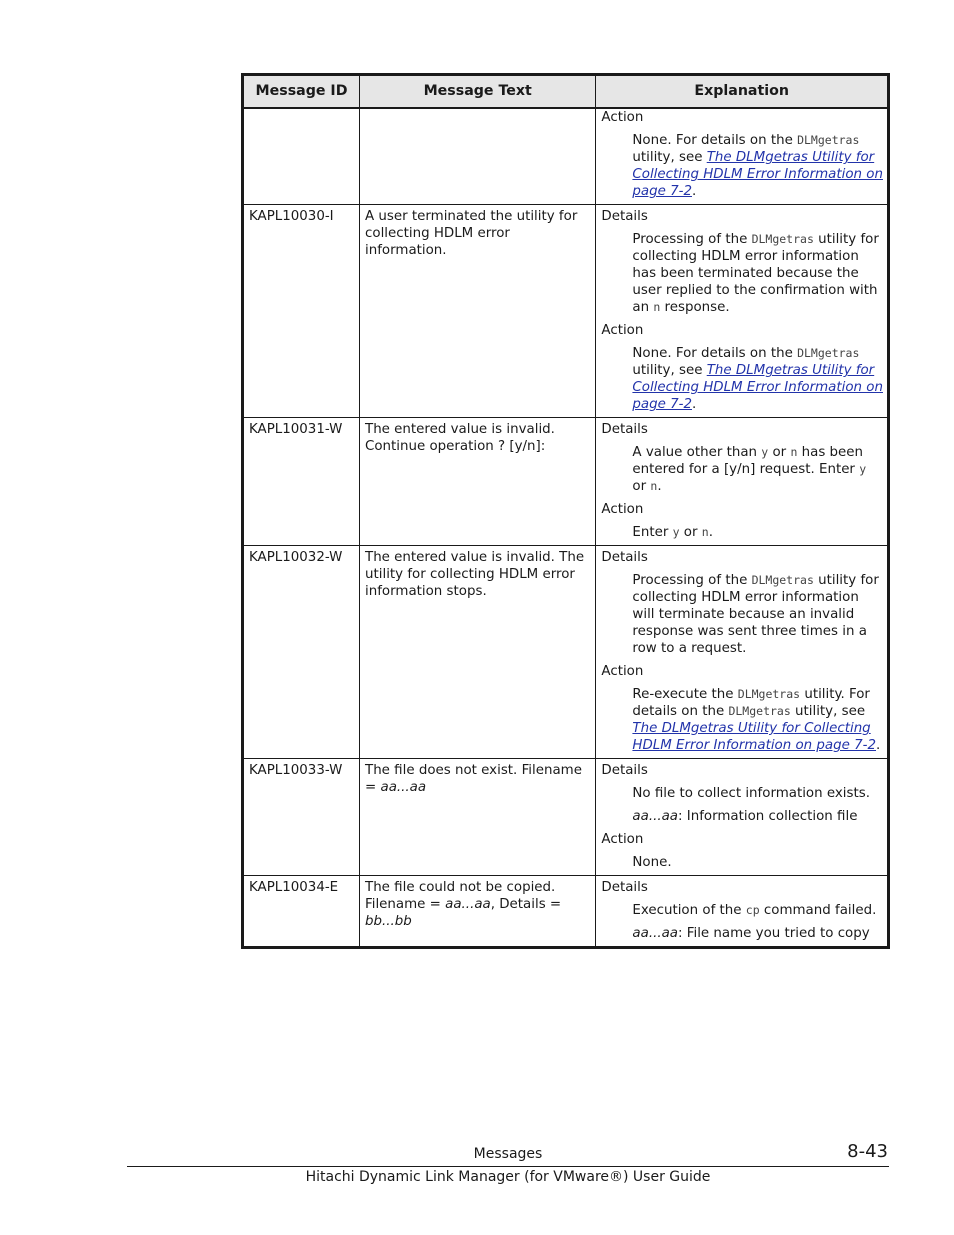 The height and width of the screenshot is (1235, 954). Describe the element at coordinates (478, 91) in the screenshot. I see `header-message-text: Message Text` at that location.